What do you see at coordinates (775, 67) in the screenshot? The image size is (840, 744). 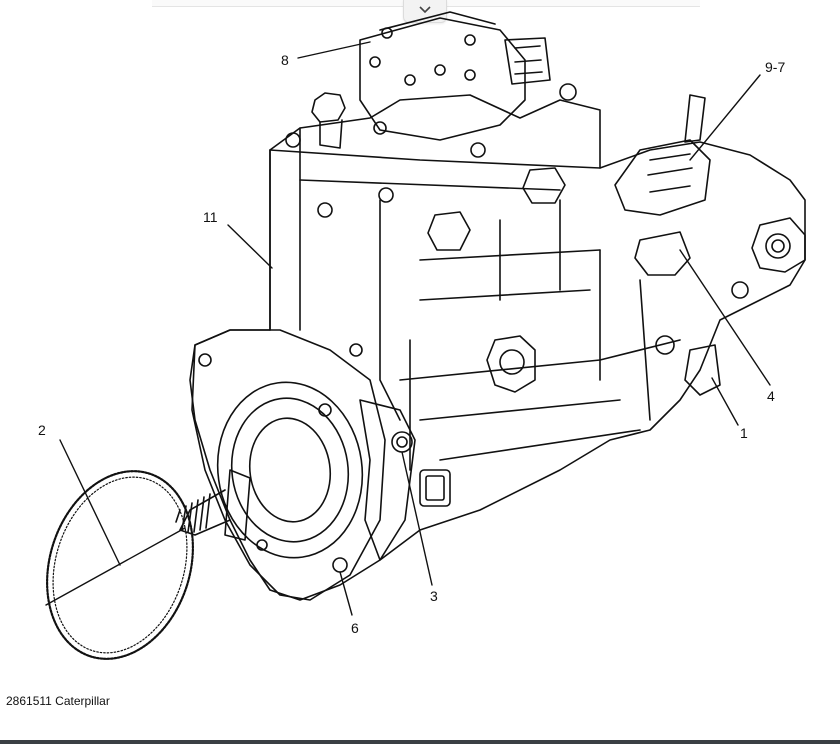 I see `callout-9-7: 9-7` at bounding box center [775, 67].